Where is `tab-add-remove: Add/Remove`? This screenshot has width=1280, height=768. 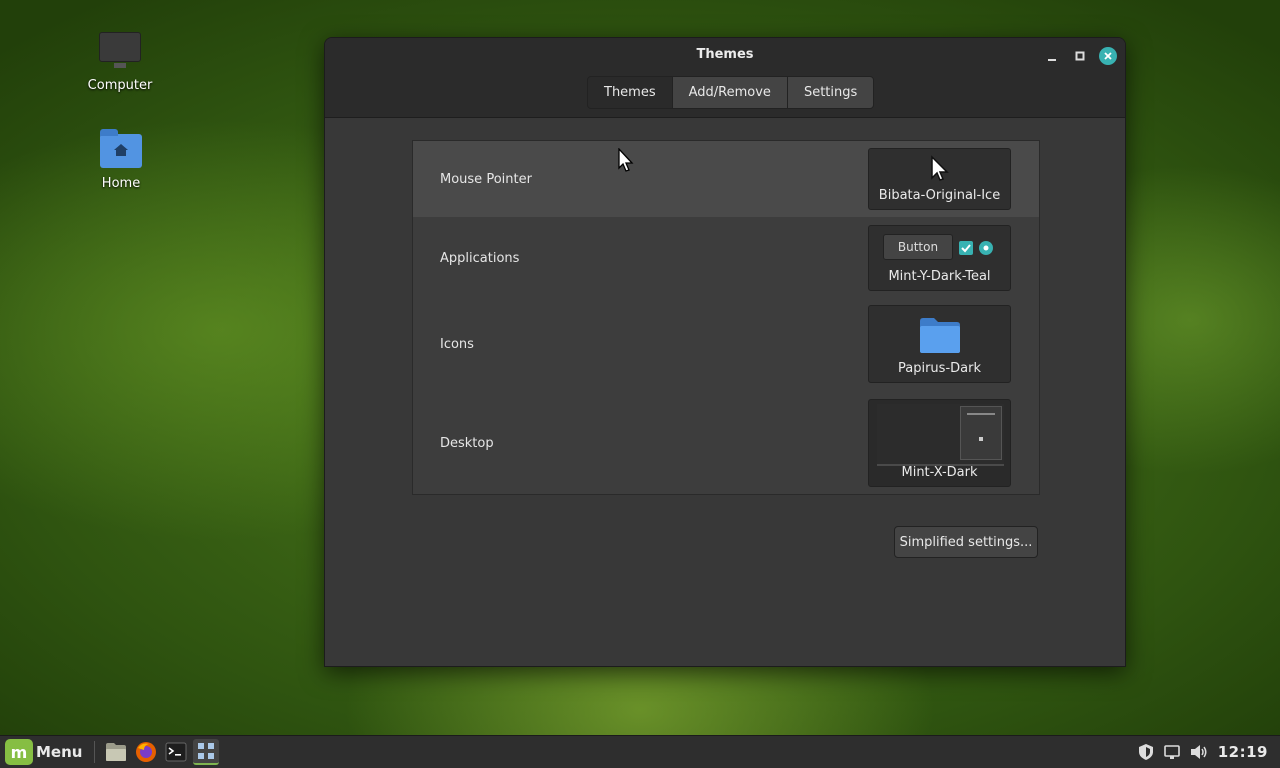
tab-add-remove: Add/Remove is located at coordinates (729, 92).